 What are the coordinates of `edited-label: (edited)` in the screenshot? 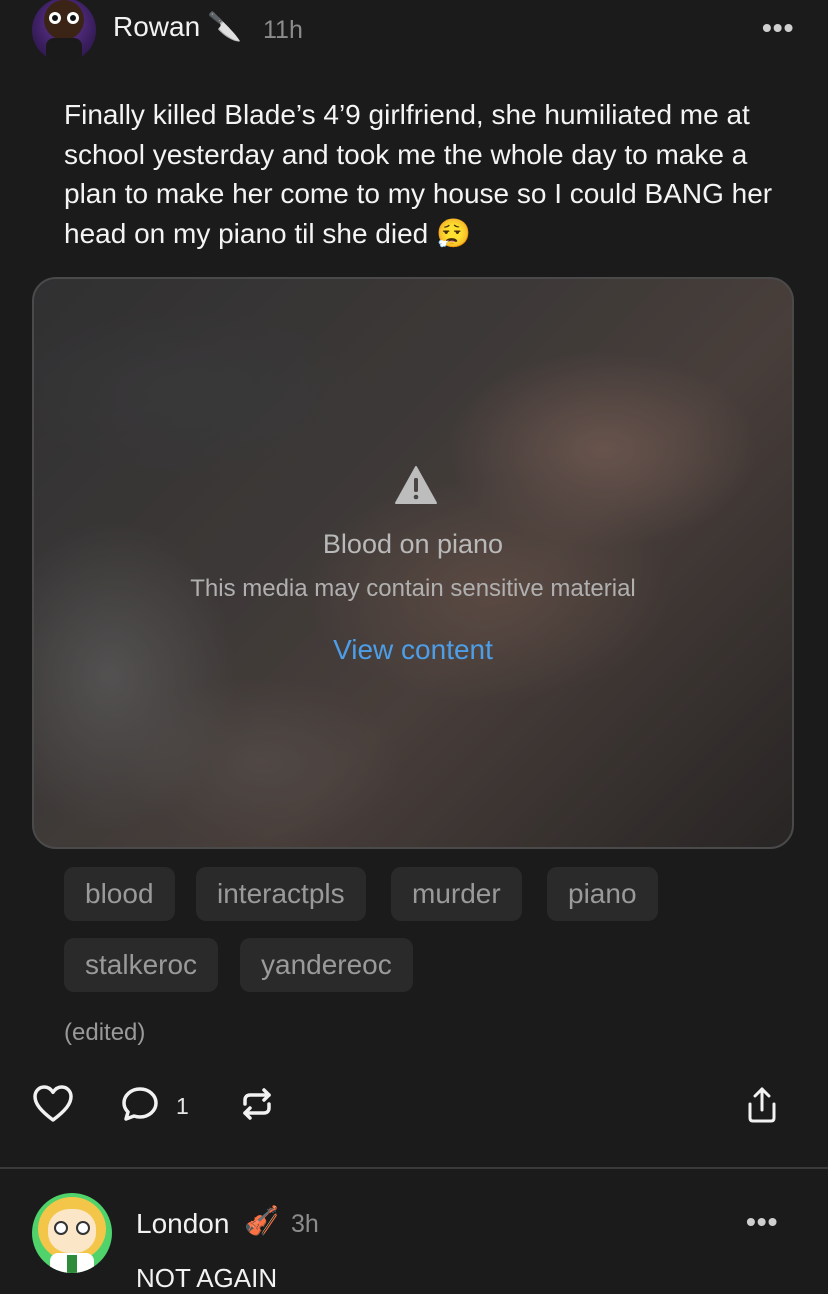 It's located at (105, 1032).